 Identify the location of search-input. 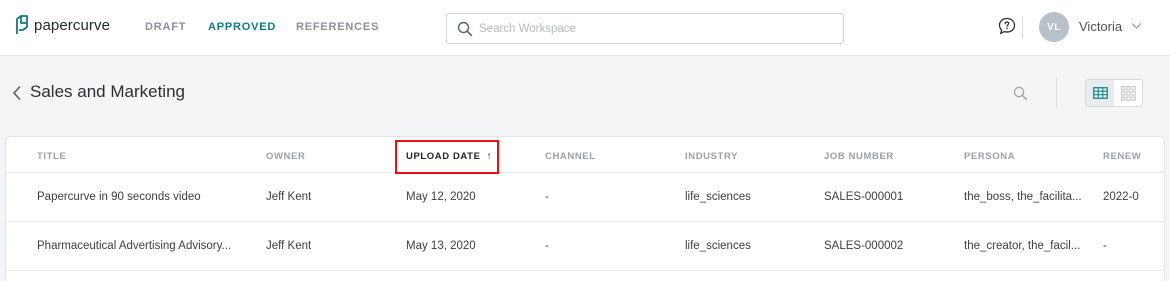
(654, 29).